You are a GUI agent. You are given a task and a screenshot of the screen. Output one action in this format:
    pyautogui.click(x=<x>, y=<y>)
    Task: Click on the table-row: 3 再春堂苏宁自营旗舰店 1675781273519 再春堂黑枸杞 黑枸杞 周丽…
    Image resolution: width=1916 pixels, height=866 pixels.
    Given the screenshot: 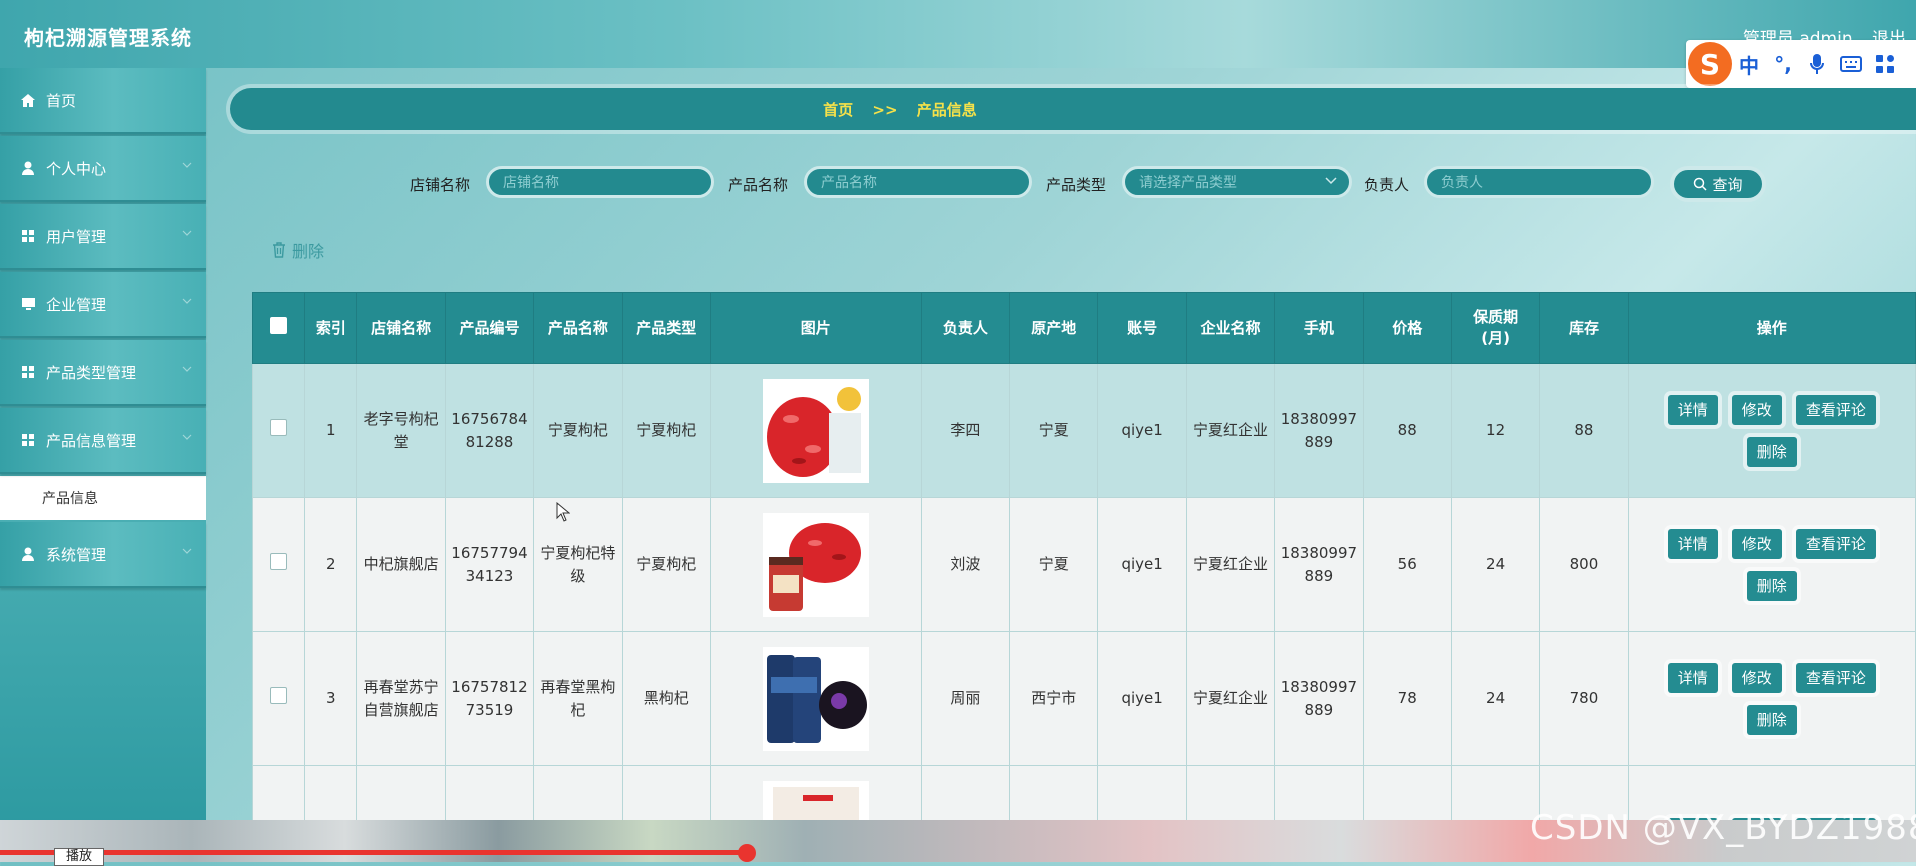 What is the action you would take?
    pyautogui.click(x=1084, y=698)
    